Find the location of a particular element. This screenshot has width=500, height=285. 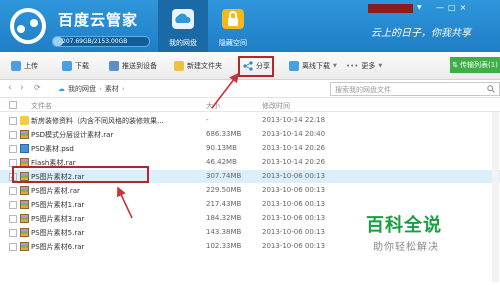

push-device-icon is located at coordinates (114, 66).